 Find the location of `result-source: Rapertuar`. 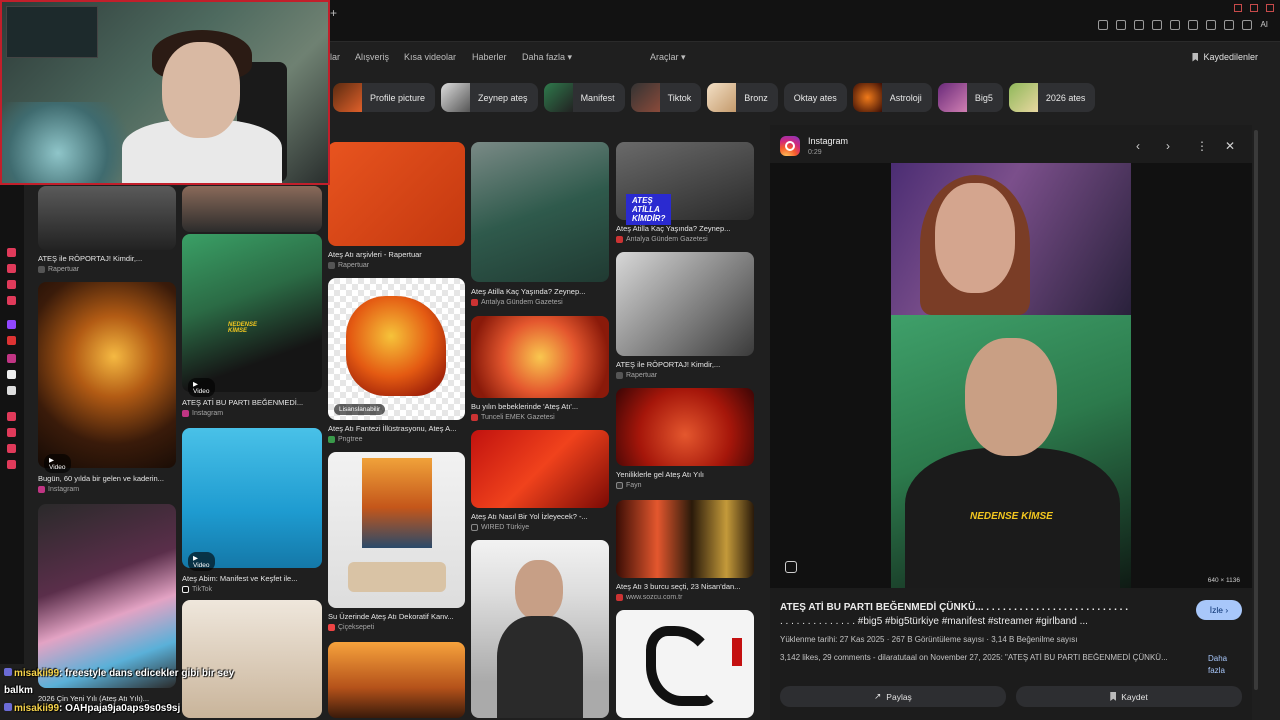

result-source: Rapertuar is located at coordinates (58, 269).